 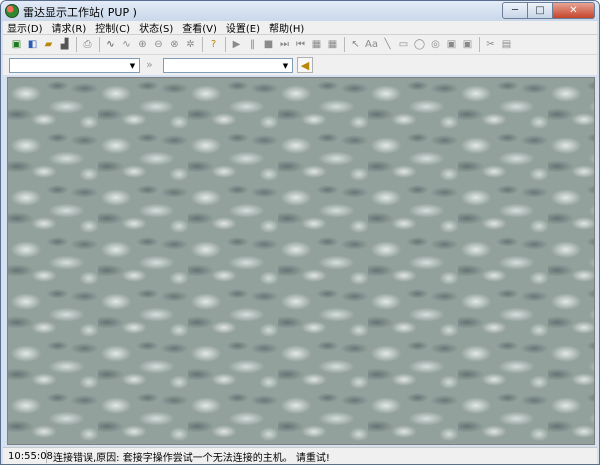 I want to click on menu-help: 帮助(H), so click(x=286, y=27).